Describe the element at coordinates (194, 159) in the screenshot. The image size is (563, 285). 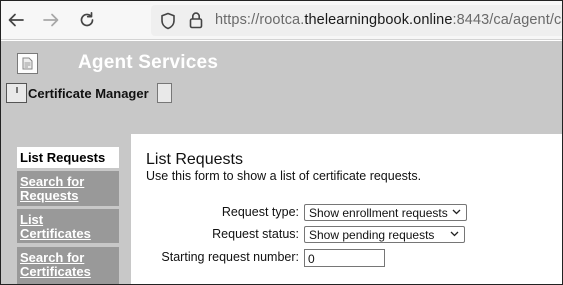
I see `page-title: List Requests` at that location.